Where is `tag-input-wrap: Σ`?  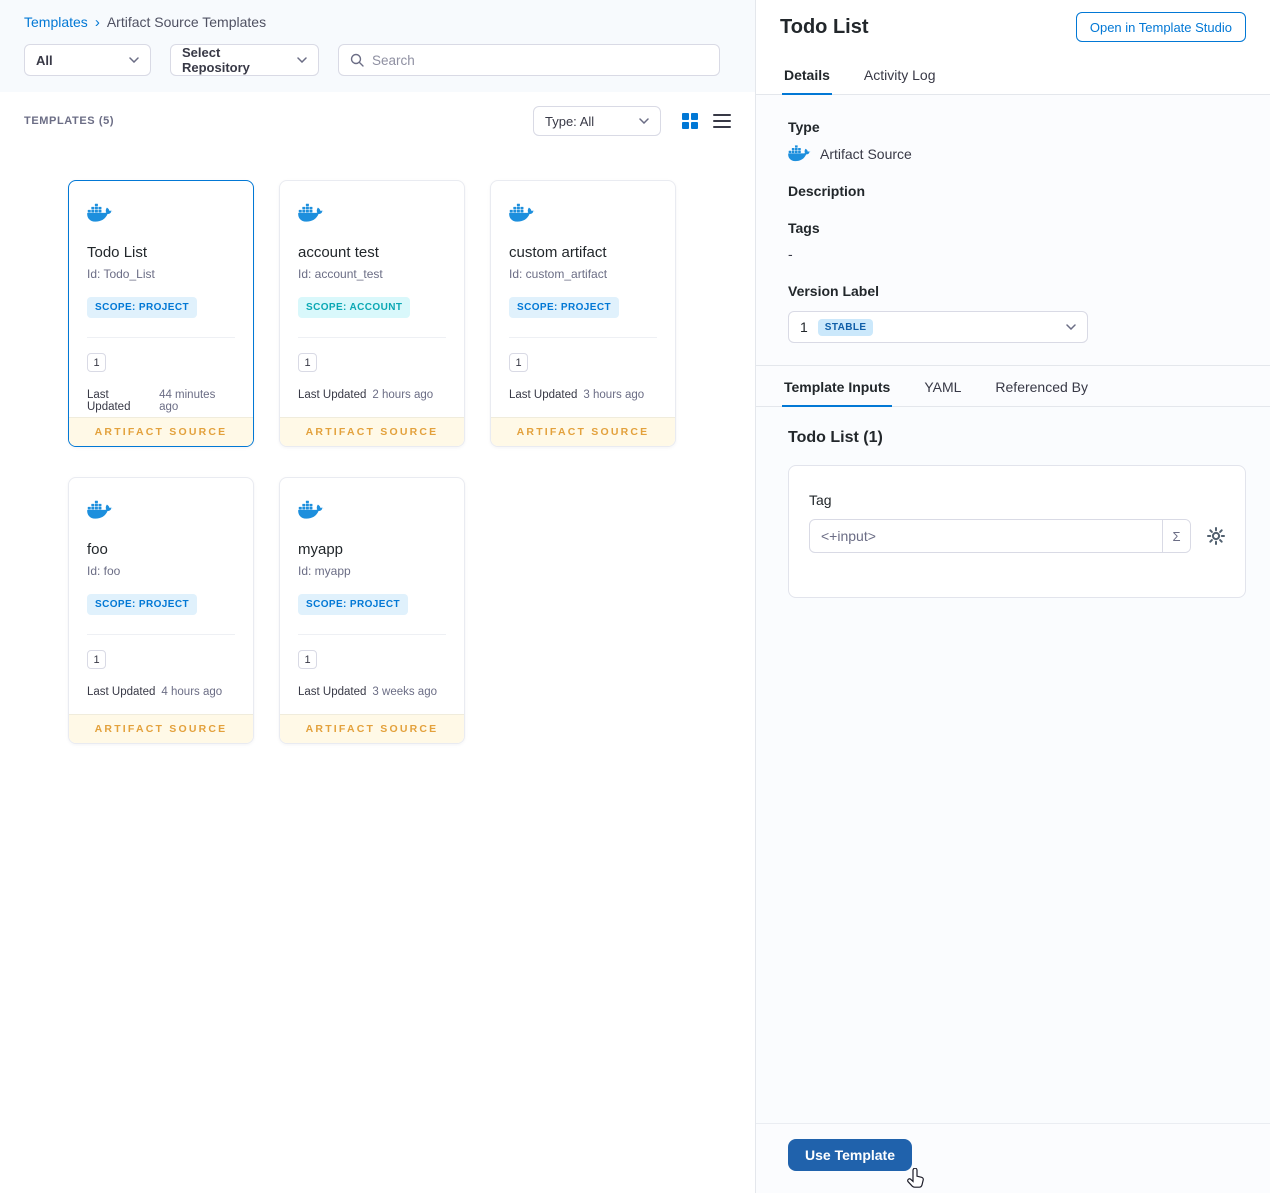 tag-input-wrap: Σ is located at coordinates (1000, 536).